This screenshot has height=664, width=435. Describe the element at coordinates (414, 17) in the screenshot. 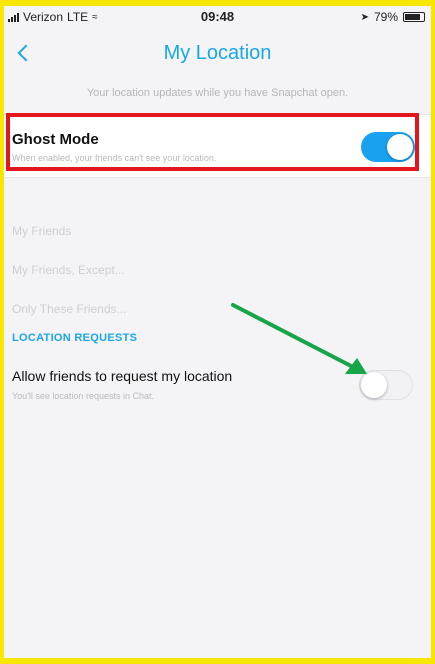

I see `battery-icon` at that location.